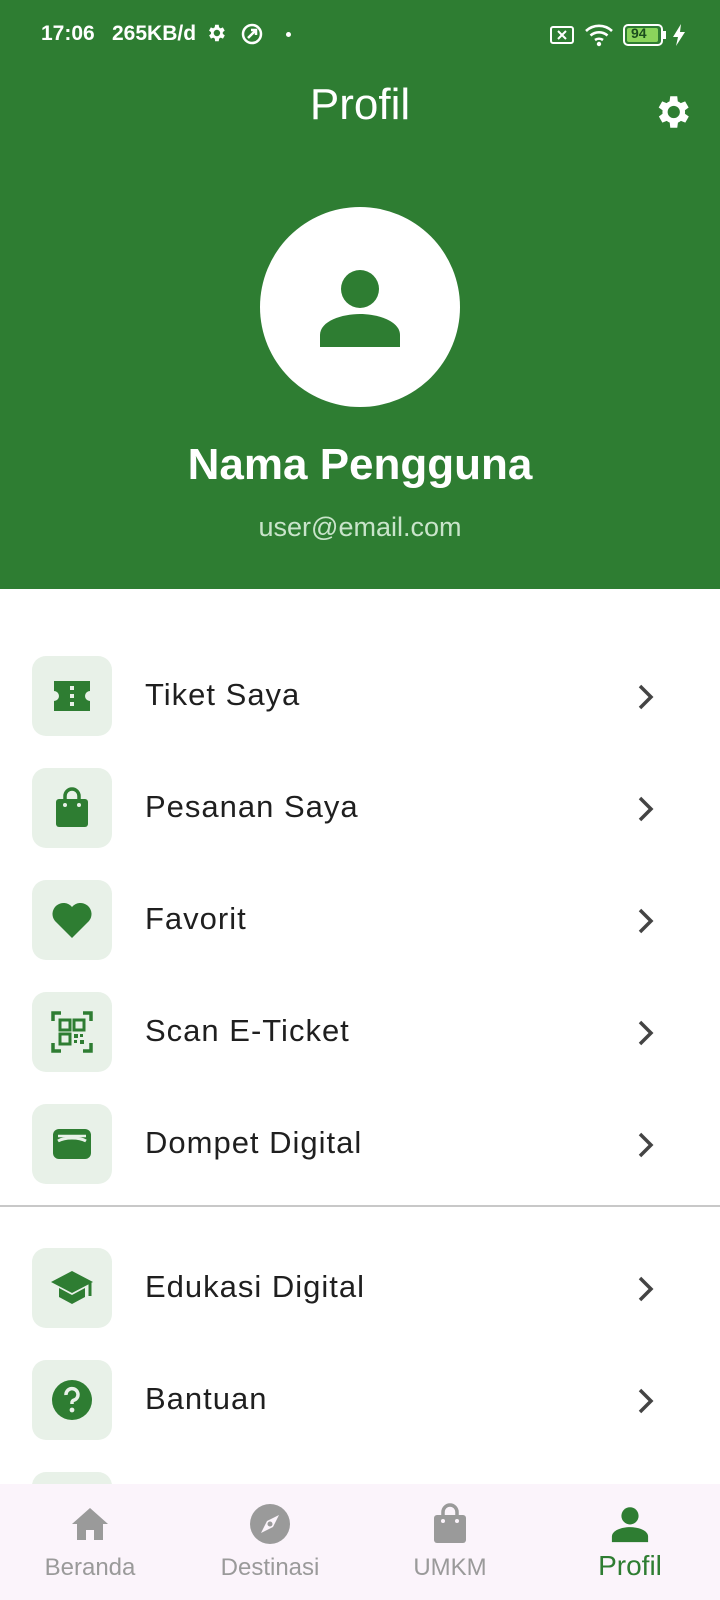 The image size is (720, 1600). What do you see at coordinates (360, 1032) in the screenshot?
I see `menu-item-scan-e-ticket: Scan E-Ticket` at bounding box center [360, 1032].